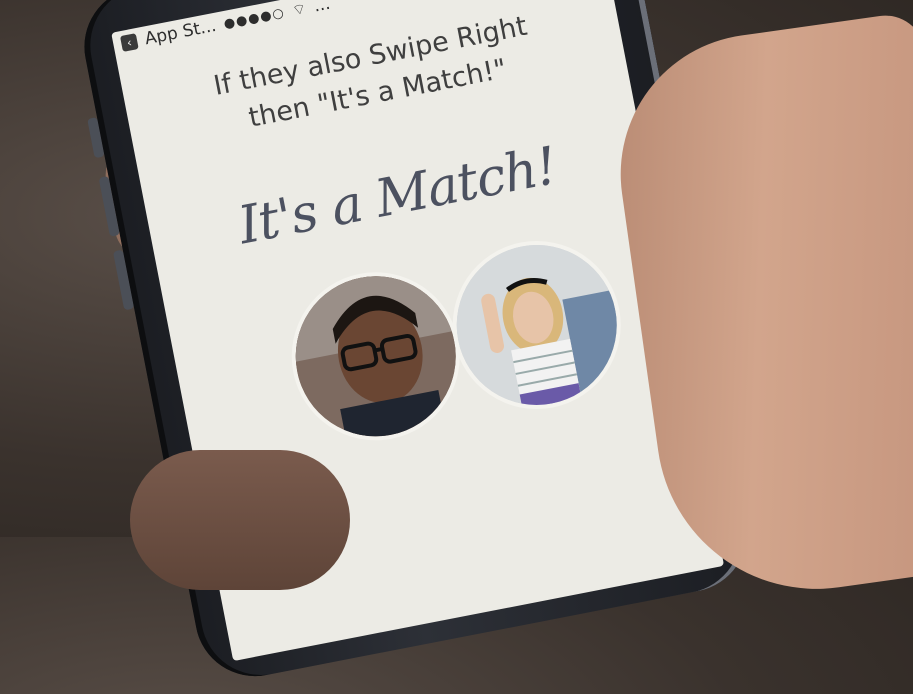 The width and height of the screenshot is (913, 694). I want to click on avatar-man-image, so click(375, 356).